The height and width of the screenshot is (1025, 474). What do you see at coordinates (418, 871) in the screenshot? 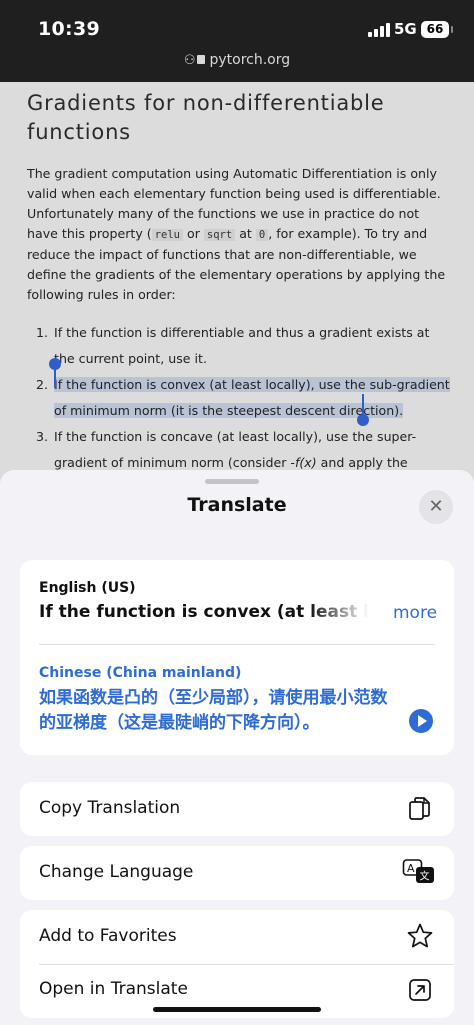
I see `translate-icon: A 文` at bounding box center [418, 871].